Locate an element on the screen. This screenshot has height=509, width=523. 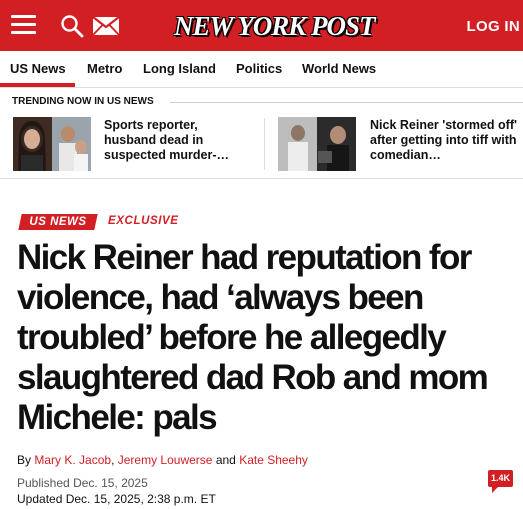
byline-and: and is located at coordinates (225, 460).